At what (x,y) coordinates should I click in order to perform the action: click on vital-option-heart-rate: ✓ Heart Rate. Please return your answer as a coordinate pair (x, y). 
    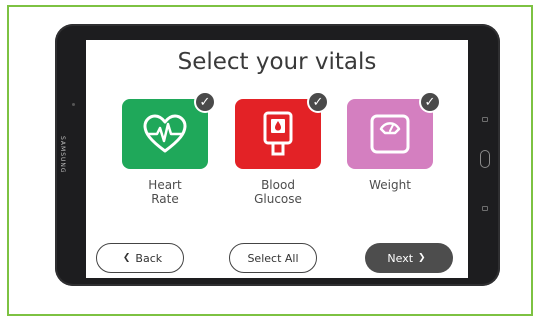
    Looking at the image, I should click on (169, 148).